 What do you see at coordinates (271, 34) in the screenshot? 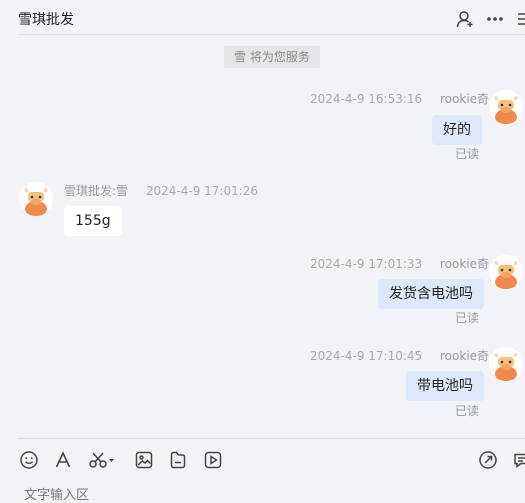
I see `header-divider` at bounding box center [271, 34].